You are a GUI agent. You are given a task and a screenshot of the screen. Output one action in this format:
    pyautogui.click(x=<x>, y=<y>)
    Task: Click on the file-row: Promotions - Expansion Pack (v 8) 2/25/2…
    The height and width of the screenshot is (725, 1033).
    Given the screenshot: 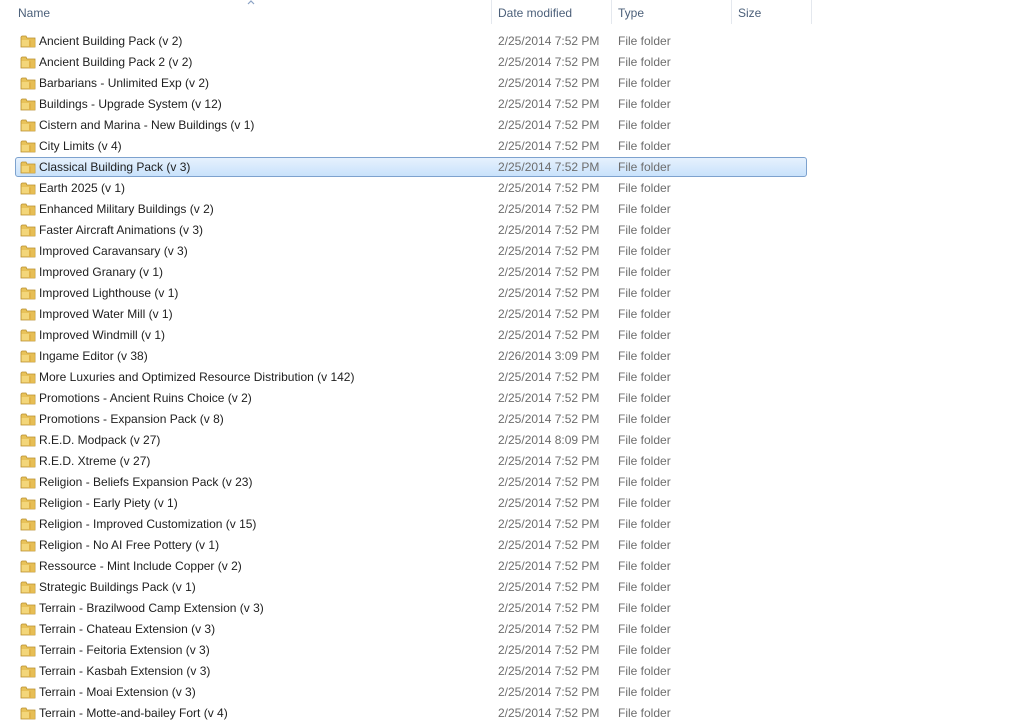 What is the action you would take?
    pyautogui.click(x=516, y=419)
    